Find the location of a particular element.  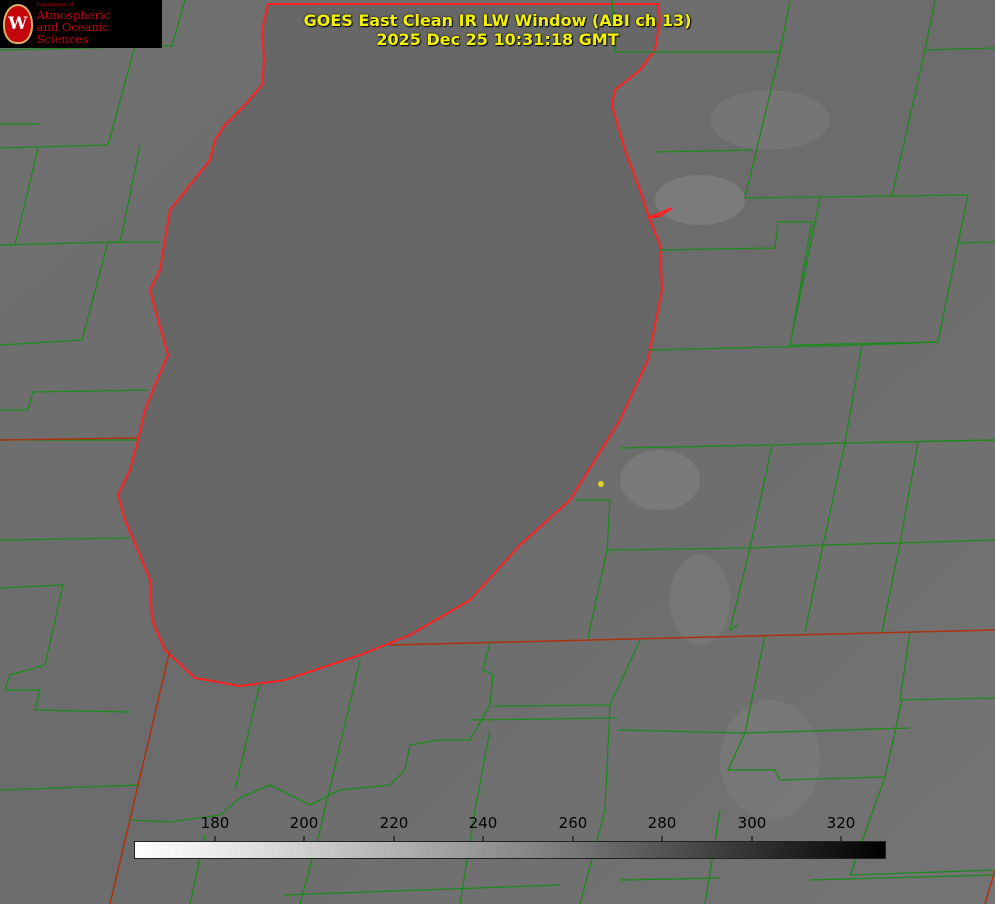

colorbar-tick: 280 is located at coordinates (662, 823).